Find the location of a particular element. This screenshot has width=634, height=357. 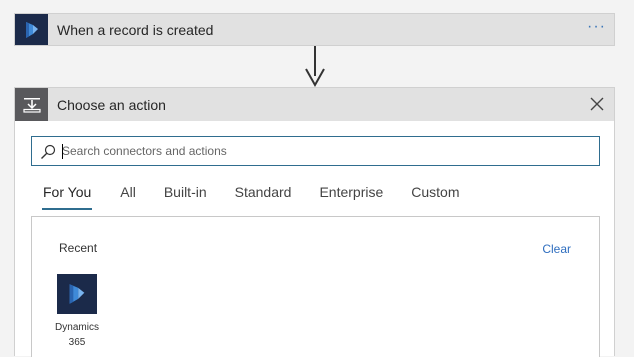

connector-label-line1: Dynamics is located at coordinates (77, 327).